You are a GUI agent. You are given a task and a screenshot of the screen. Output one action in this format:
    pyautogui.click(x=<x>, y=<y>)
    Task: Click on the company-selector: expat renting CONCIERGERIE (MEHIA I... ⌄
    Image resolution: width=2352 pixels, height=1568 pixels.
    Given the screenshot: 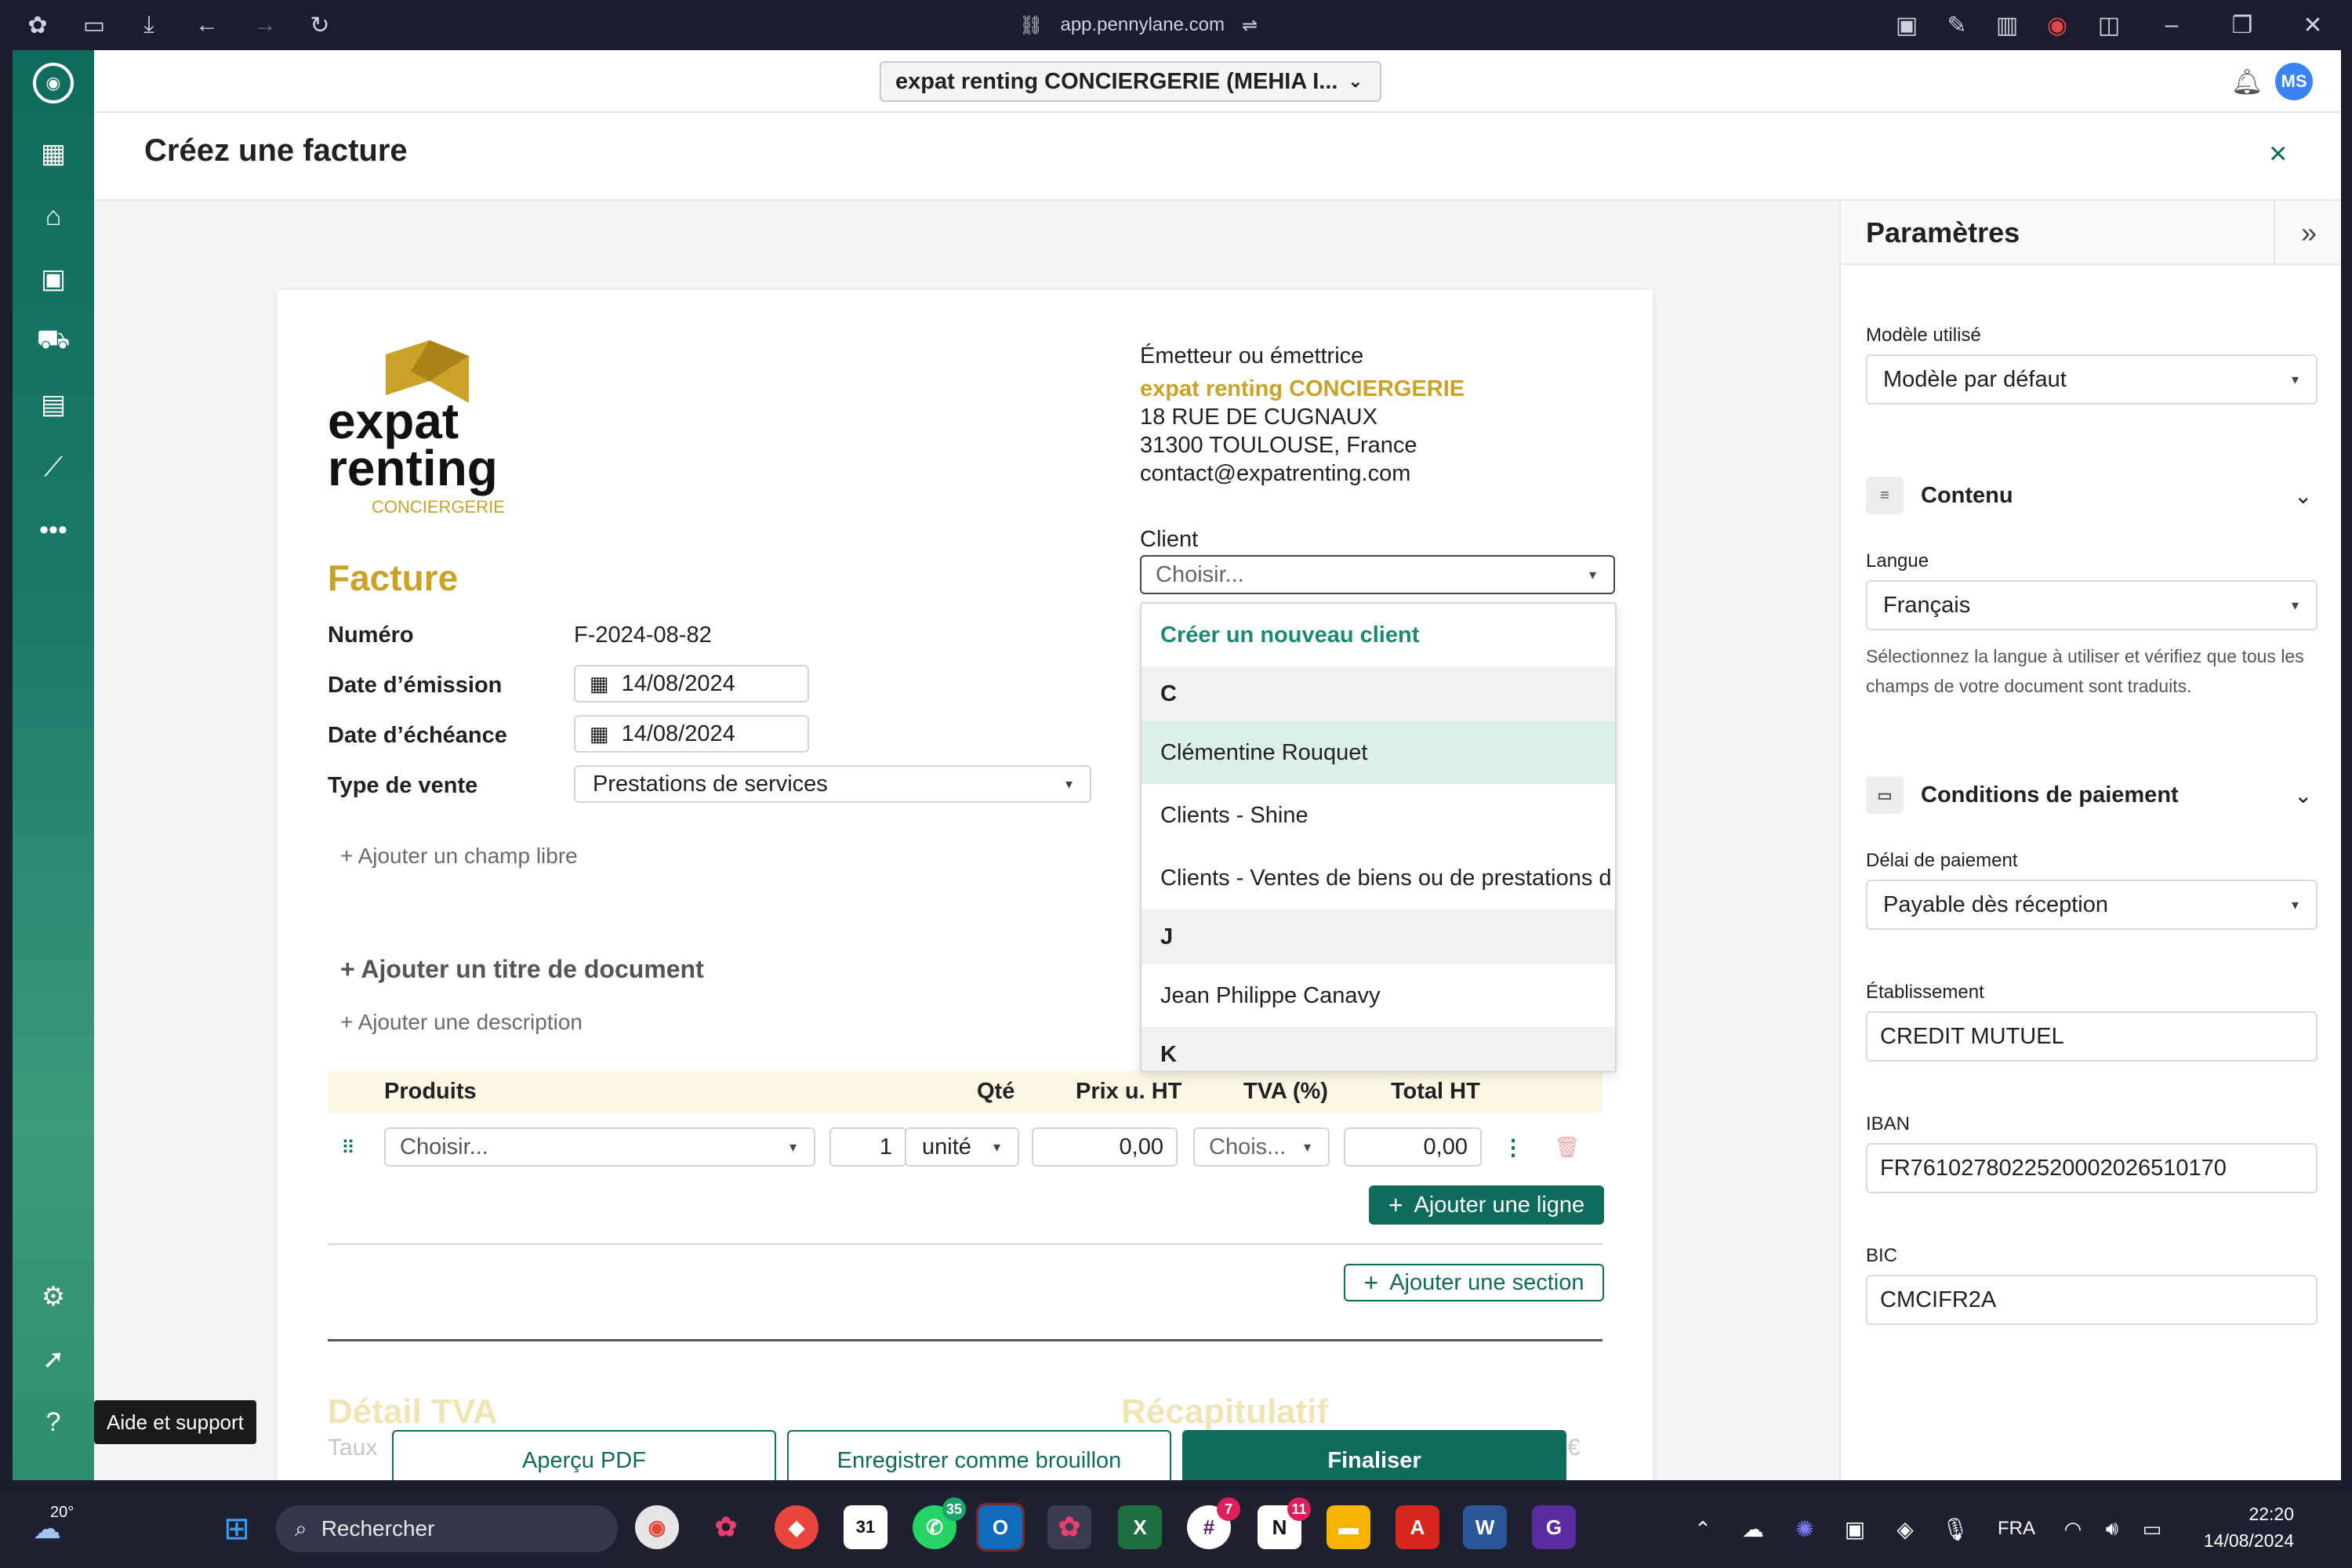 What is the action you would take?
    pyautogui.click(x=1130, y=81)
    